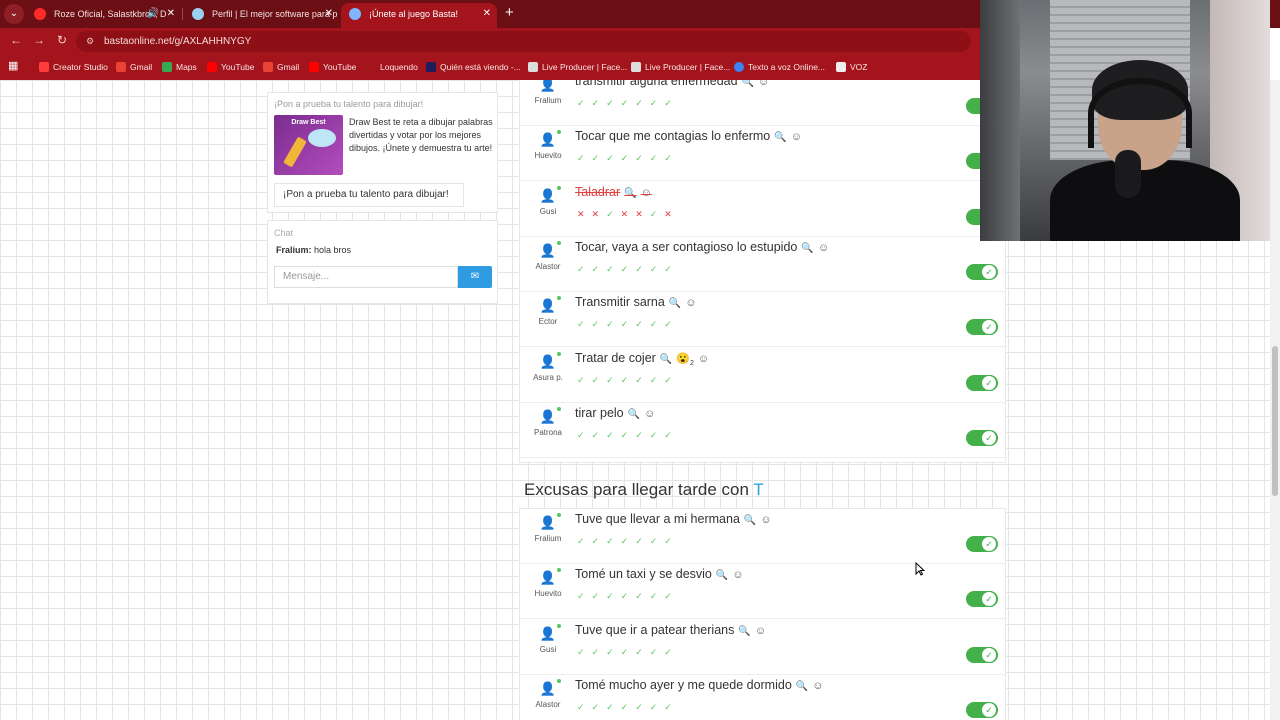 The image size is (1280, 720). What do you see at coordinates (475, 277) in the screenshot?
I see `chat-send-button: ✉` at bounding box center [475, 277].